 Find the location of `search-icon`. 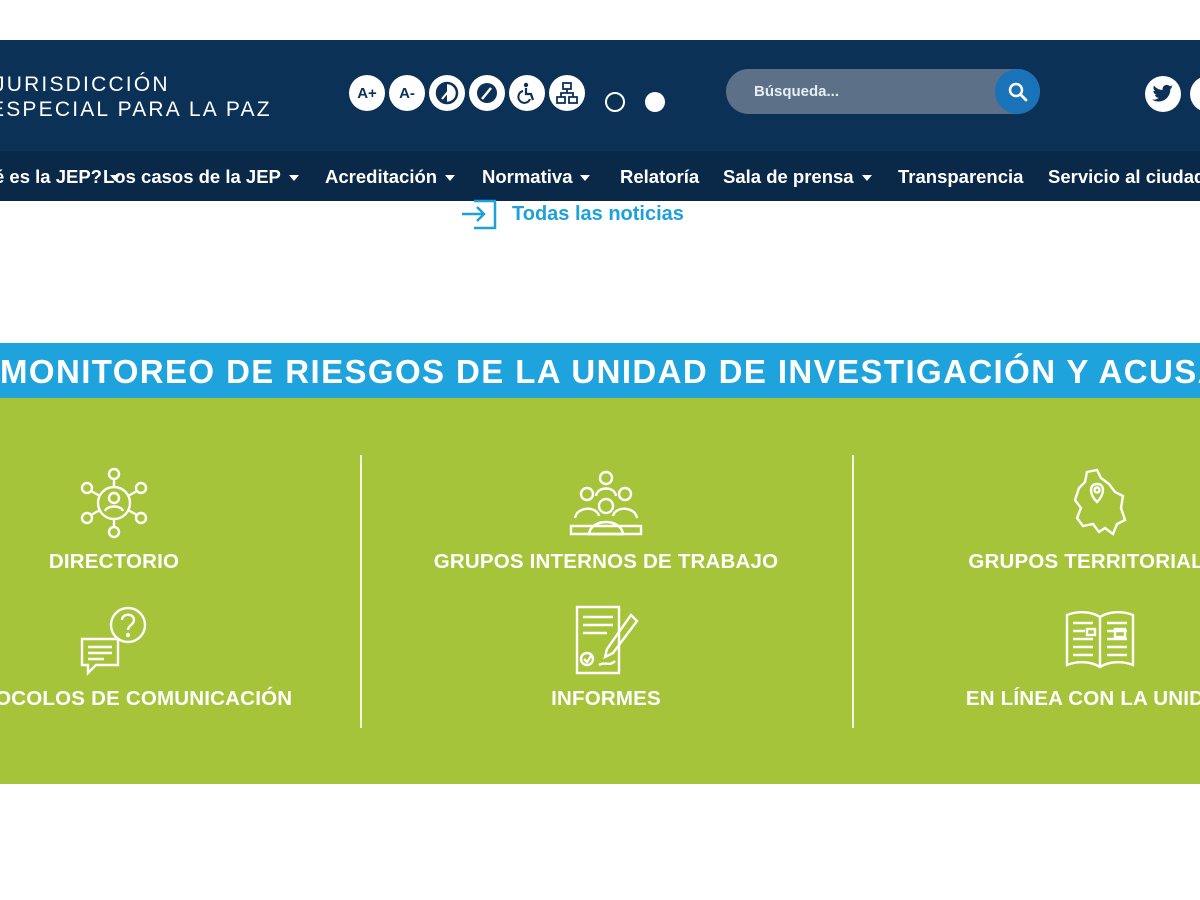

search-icon is located at coordinates (1017, 91).